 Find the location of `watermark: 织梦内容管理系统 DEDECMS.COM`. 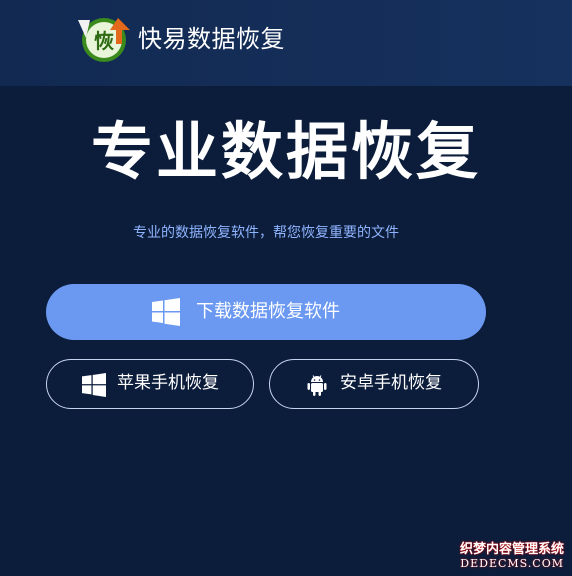

watermark: 织梦内容管理系统 DEDECMS.COM is located at coordinates (509, 554).